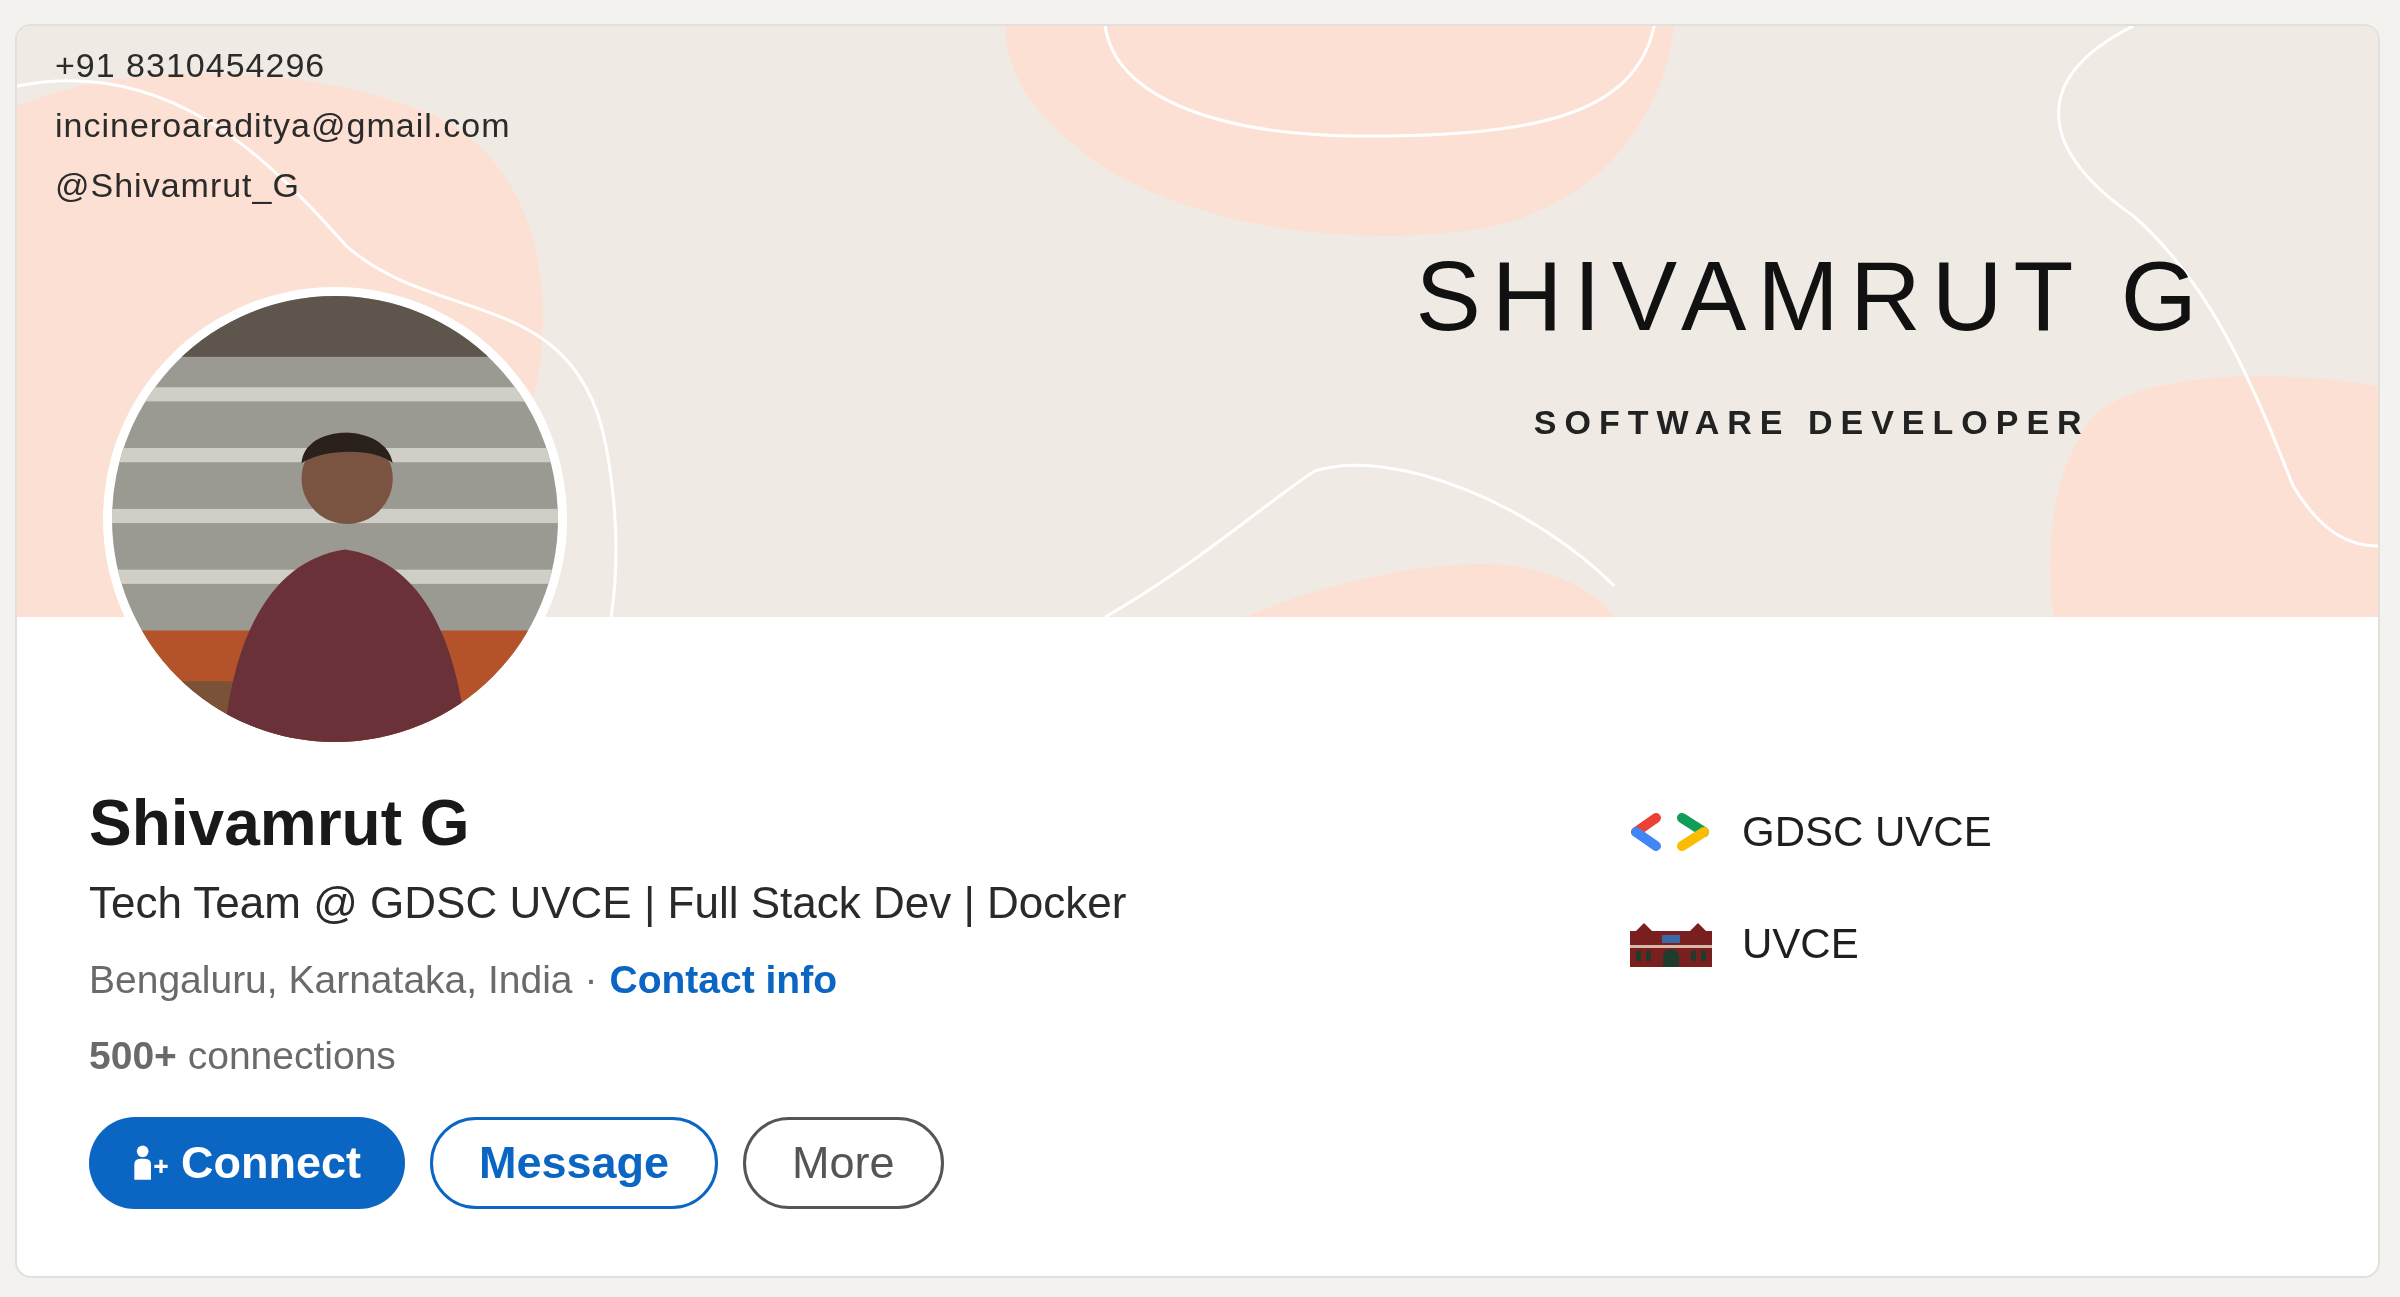  I want to click on profile-headline: Tech Team @ GDSC UVCE | Full Stack Dev | Docker, so click(608, 903).